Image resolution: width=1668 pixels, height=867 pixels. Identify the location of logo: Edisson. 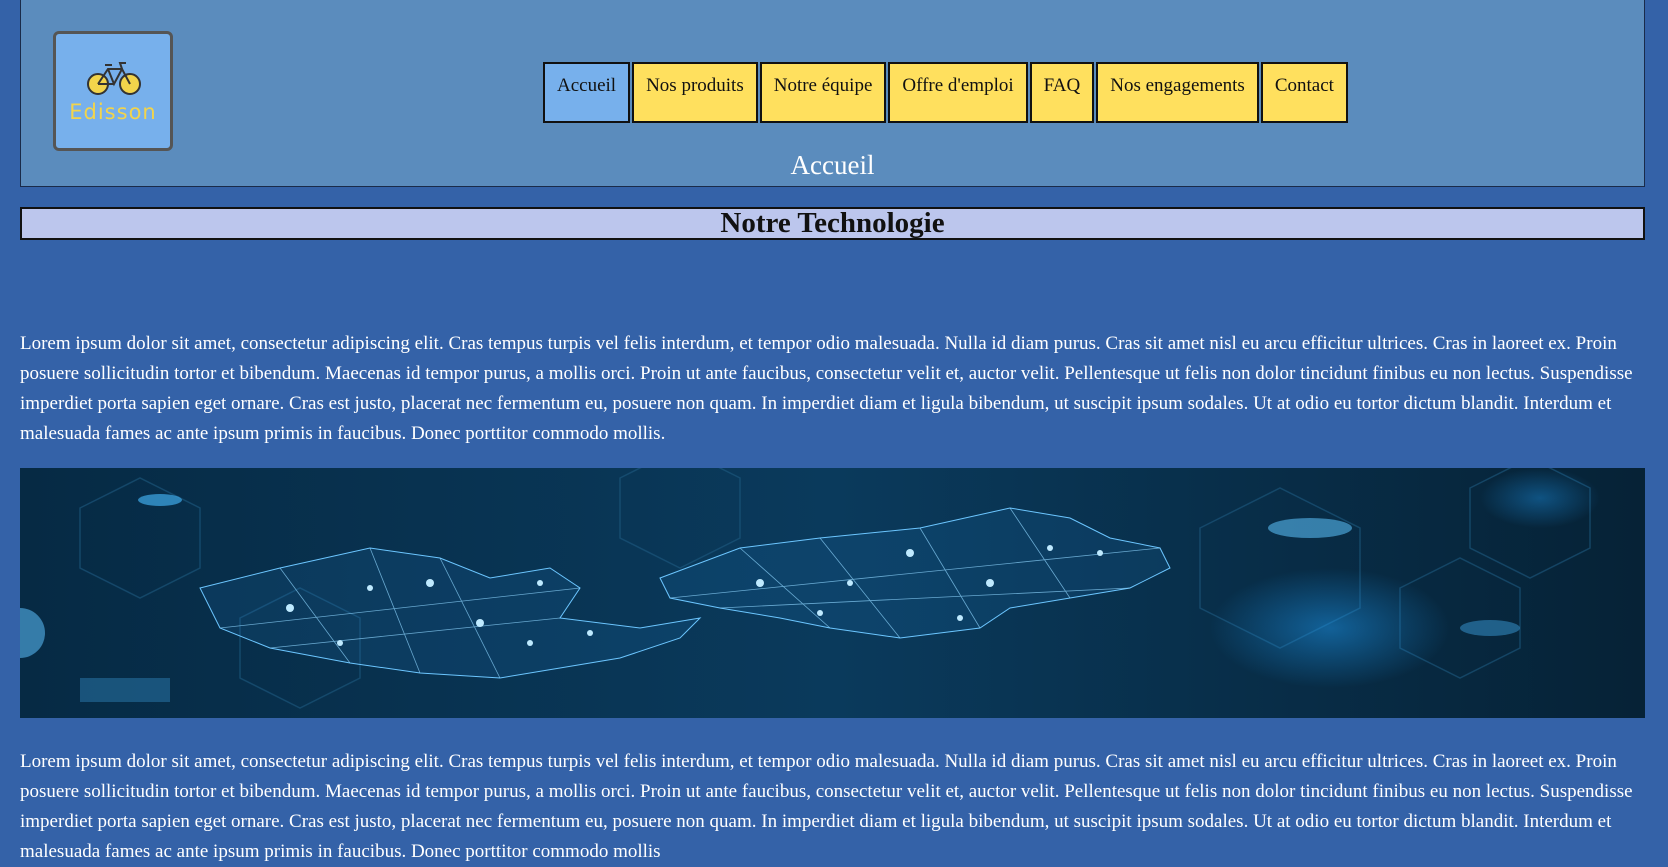
(113, 91).